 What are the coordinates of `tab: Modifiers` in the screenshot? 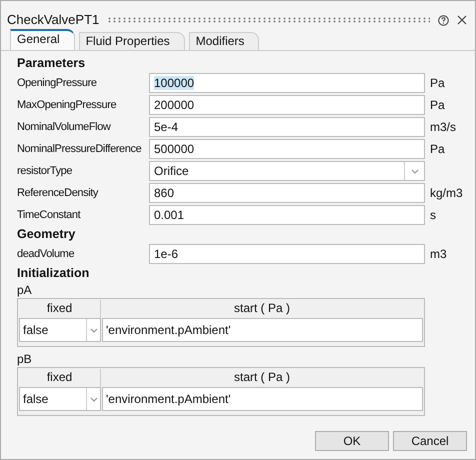 It's located at (224, 41).